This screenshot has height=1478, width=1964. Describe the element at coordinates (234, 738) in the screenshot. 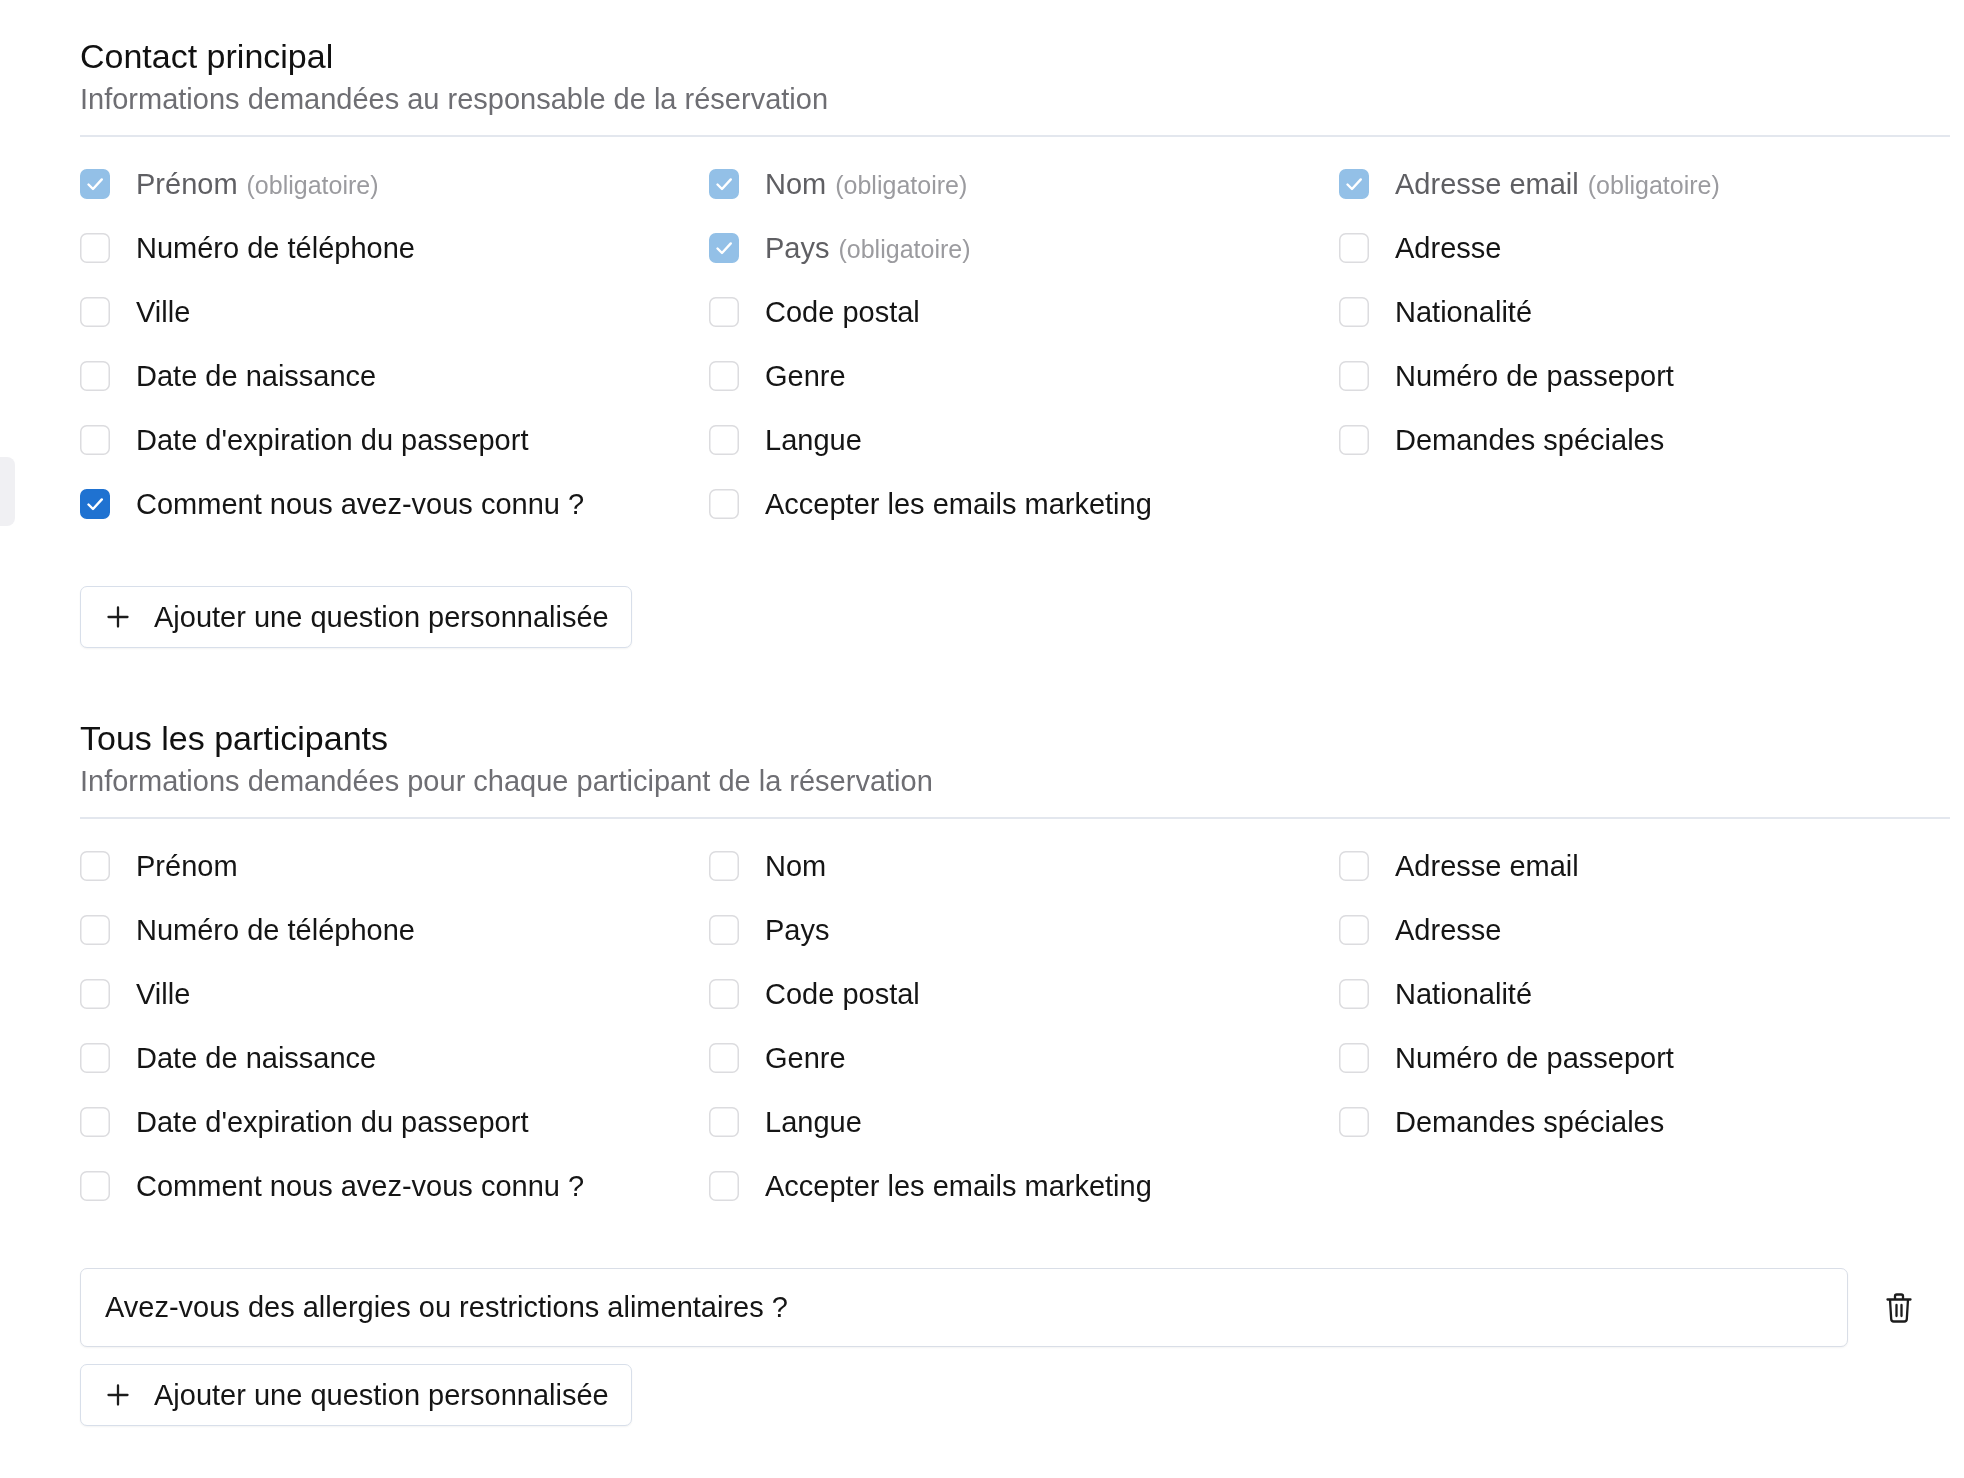

I see `section-title: Tous les participants` at that location.